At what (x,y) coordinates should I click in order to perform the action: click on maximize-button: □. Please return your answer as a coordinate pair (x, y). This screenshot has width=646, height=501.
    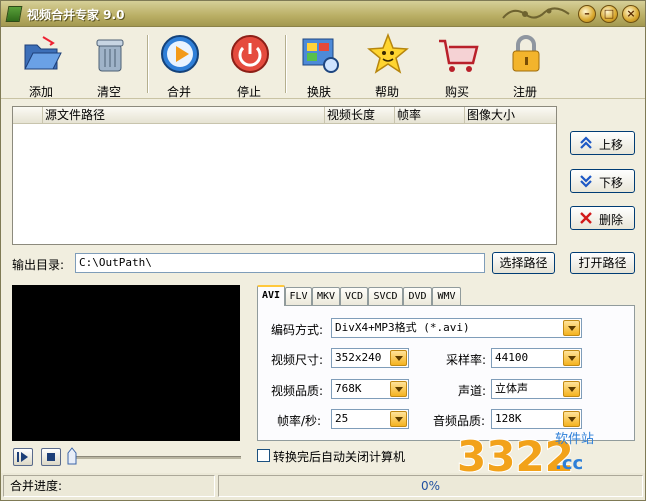
    Looking at the image, I should click on (609, 14).